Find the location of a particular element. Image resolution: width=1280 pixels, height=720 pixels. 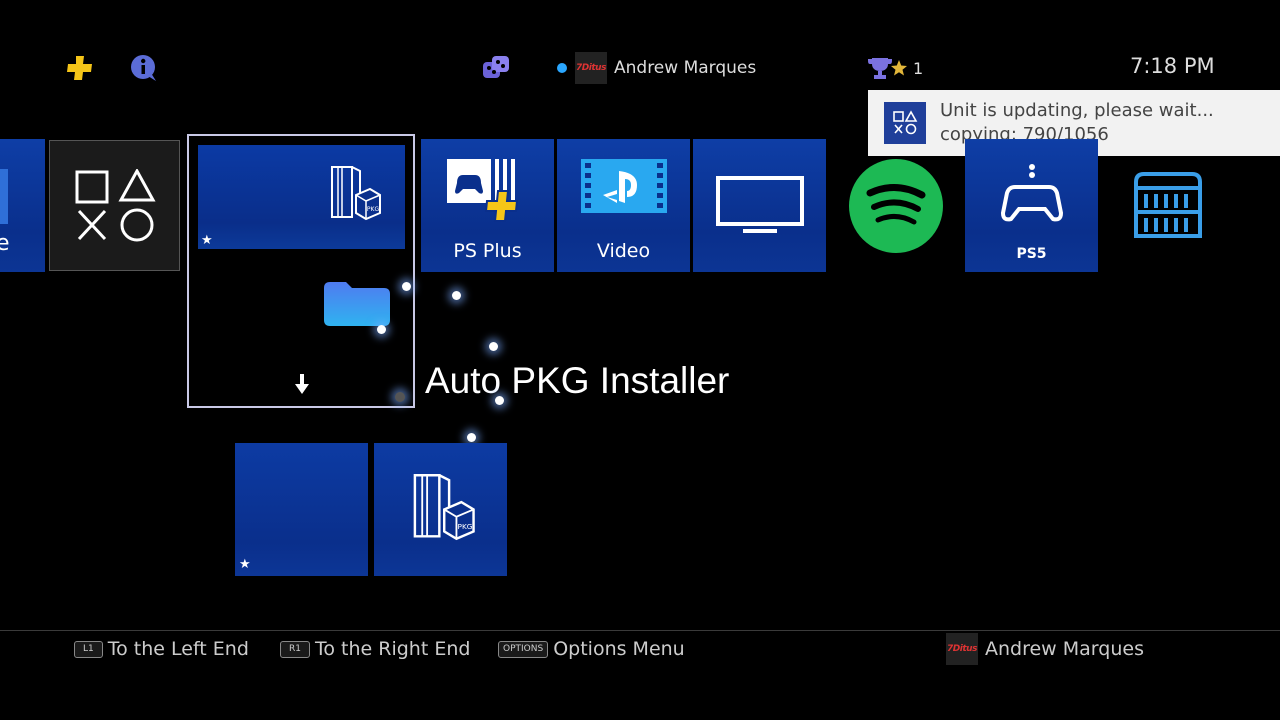

hint-label: To the Right End is located at coordinates (392, 649).